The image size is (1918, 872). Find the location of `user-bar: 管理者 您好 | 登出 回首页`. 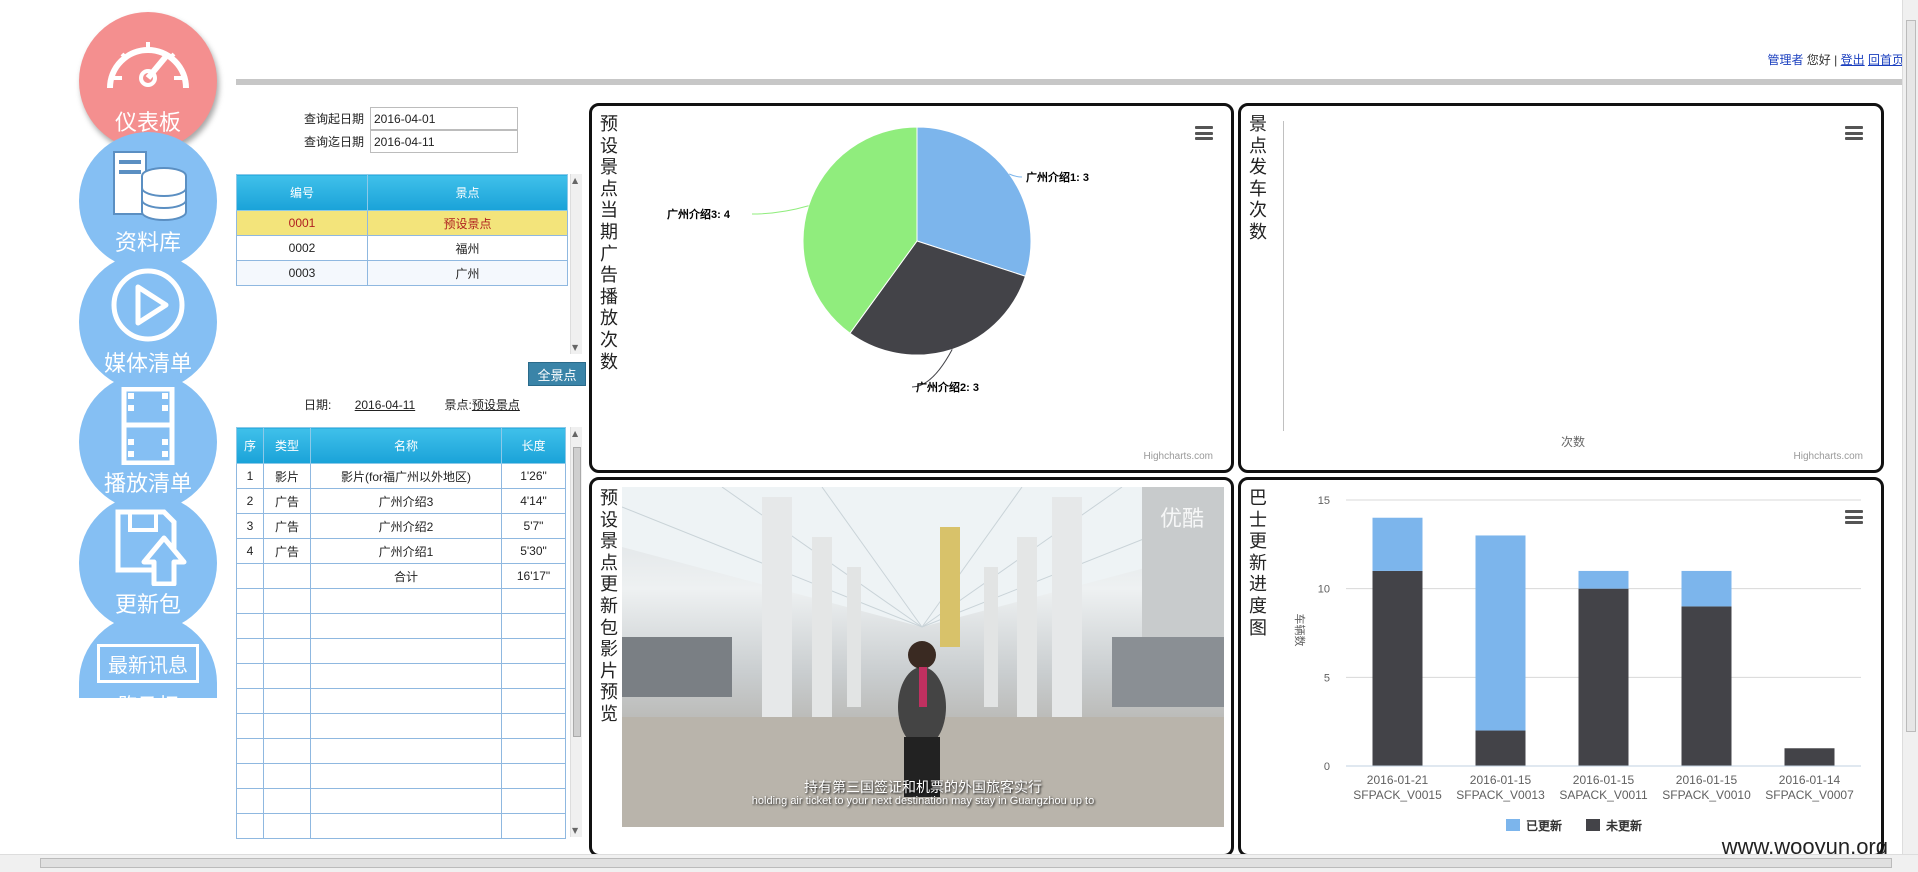

user-bar: 管理者 您好 | 登出 回首页 is located at coordinates (1835, 59).